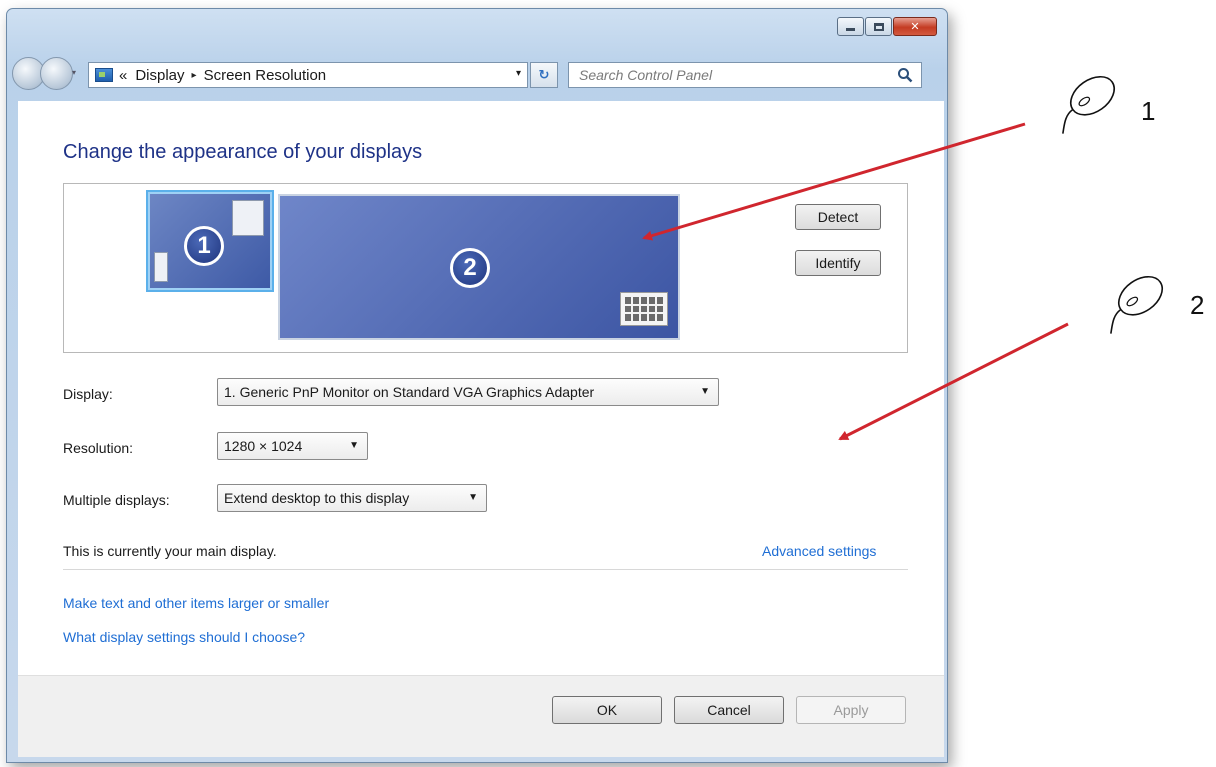 The height and width of the screenshot is (767, 1216). What do you see at coordinates (1197, 305) in the screenshot?
I see `callout-number-2: 2` at bounding box center [1197, 305].